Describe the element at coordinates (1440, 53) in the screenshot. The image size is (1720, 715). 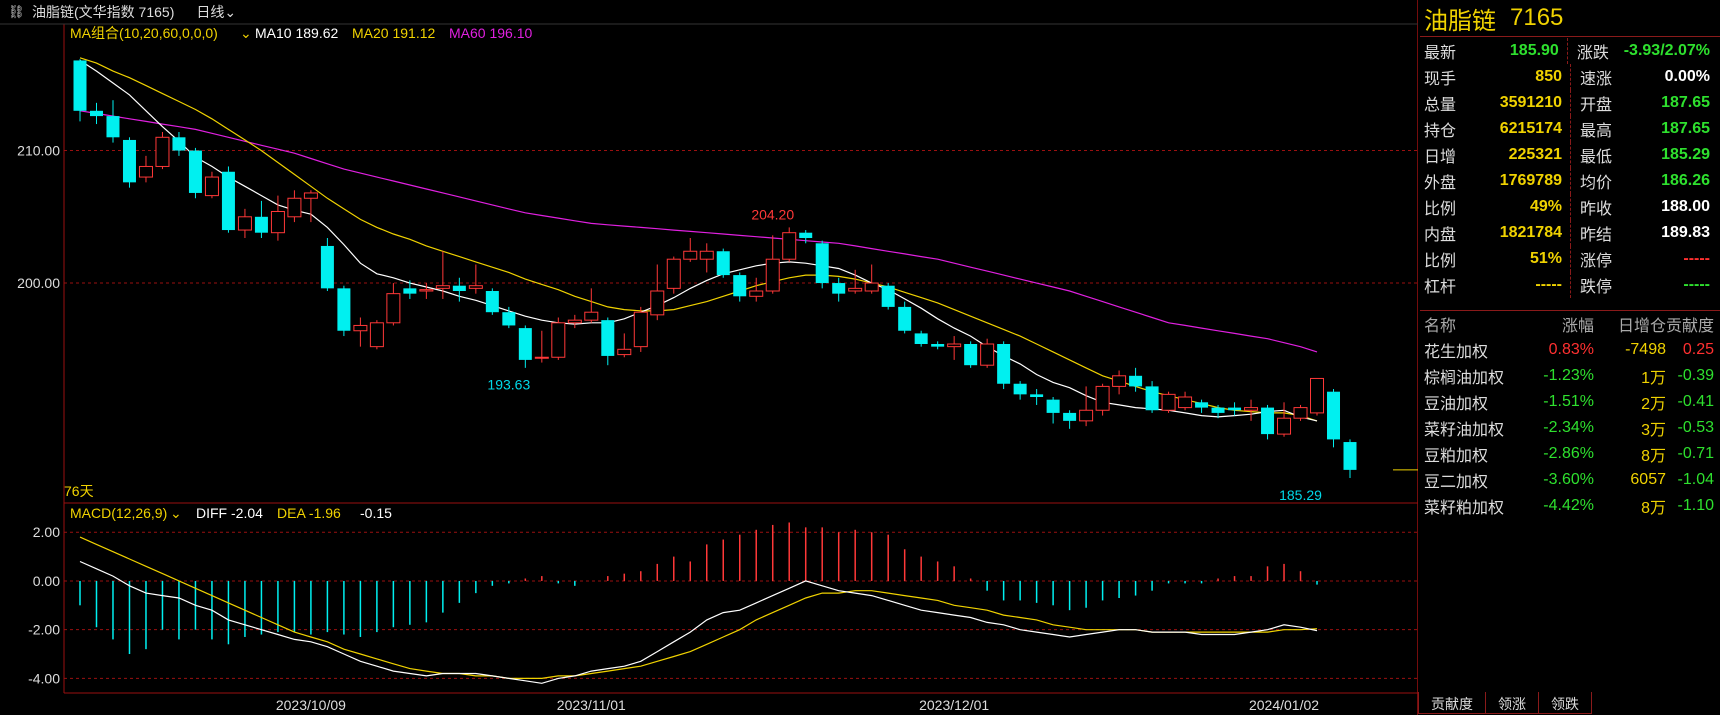
I see `quote-label: 最新` at that location.